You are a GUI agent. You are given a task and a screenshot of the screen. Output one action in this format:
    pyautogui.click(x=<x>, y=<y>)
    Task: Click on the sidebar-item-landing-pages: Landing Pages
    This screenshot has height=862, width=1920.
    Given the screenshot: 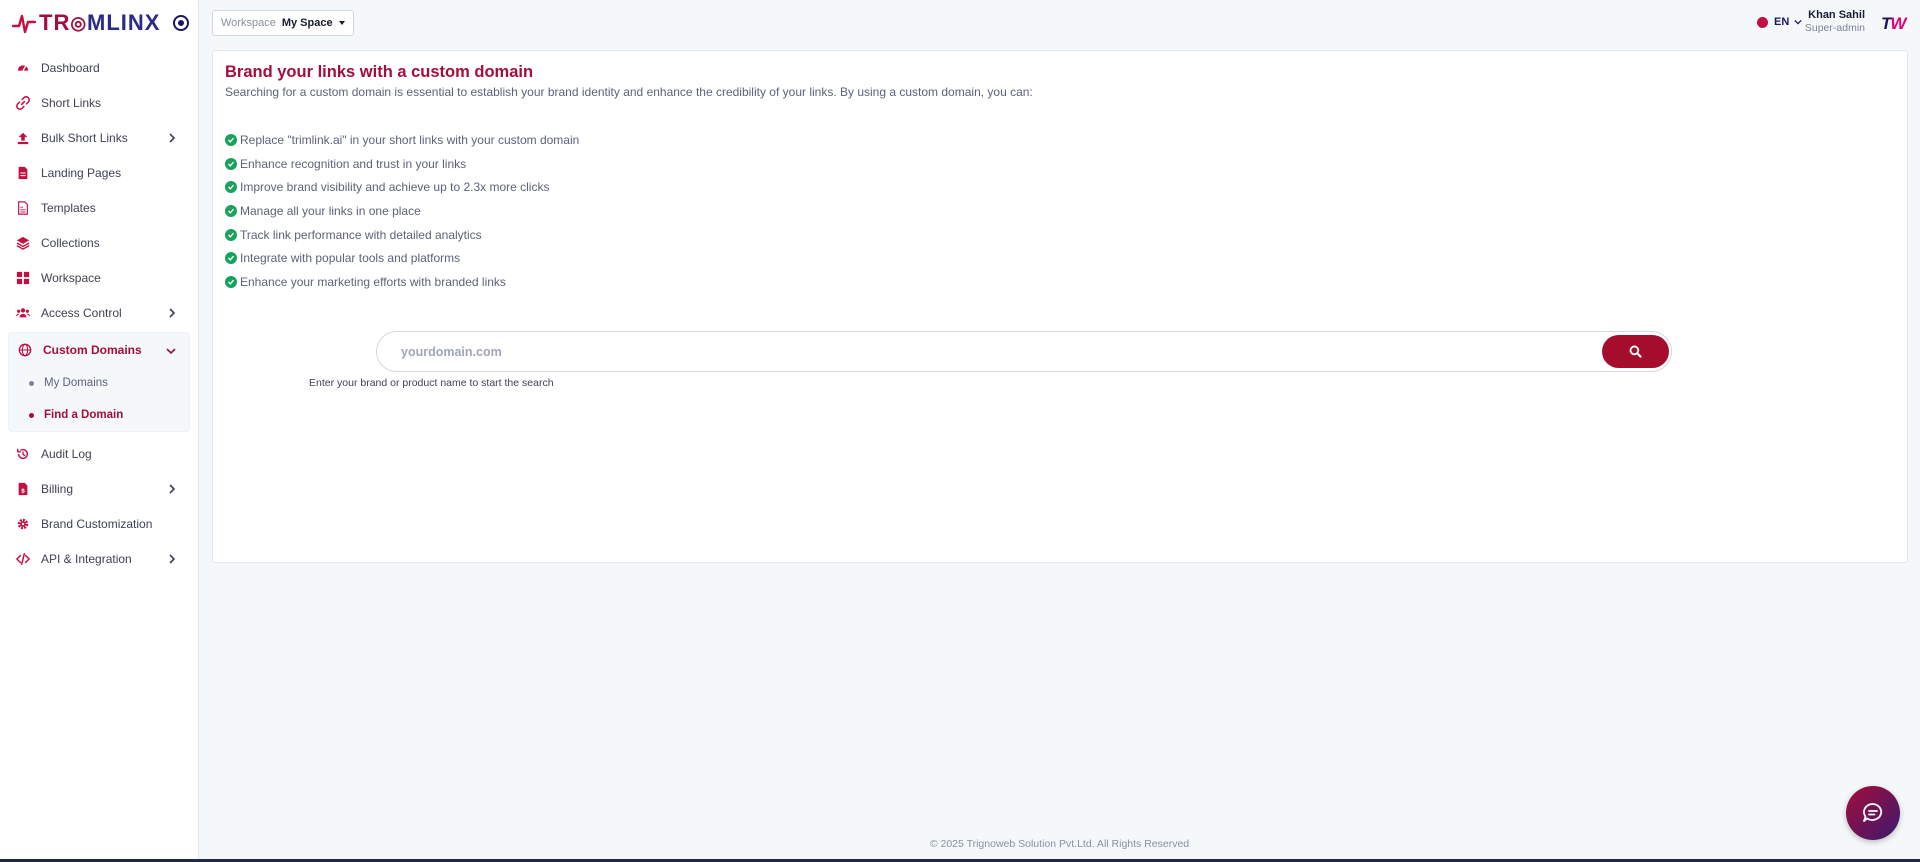 What is the action you would take?
    pyautogui.click(x=99, y=172)
    